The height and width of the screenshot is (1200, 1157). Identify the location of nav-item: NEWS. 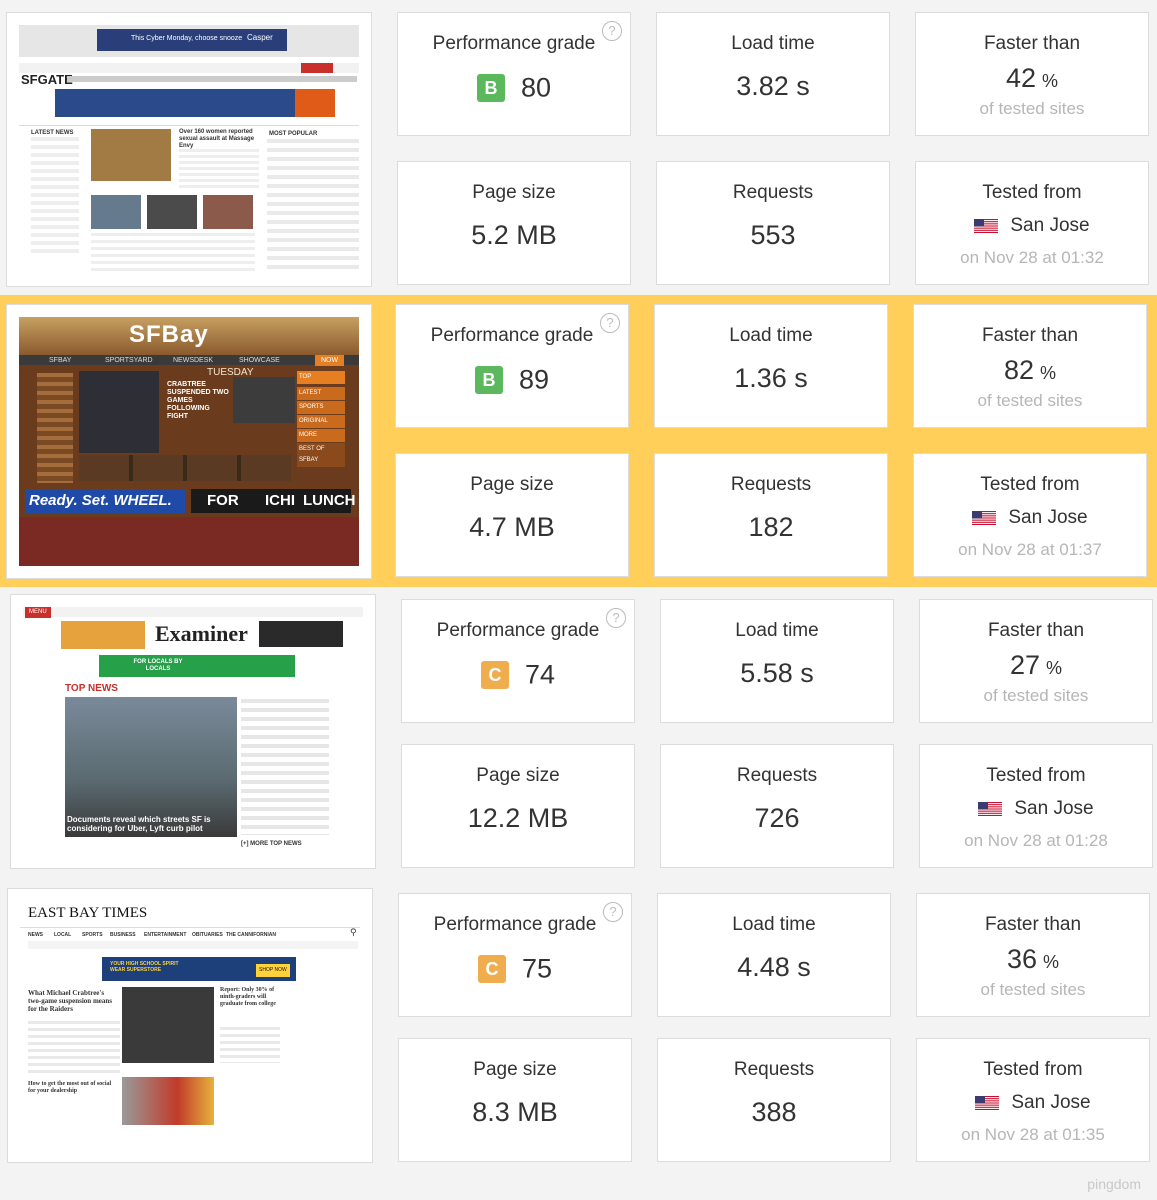
(35, 935).